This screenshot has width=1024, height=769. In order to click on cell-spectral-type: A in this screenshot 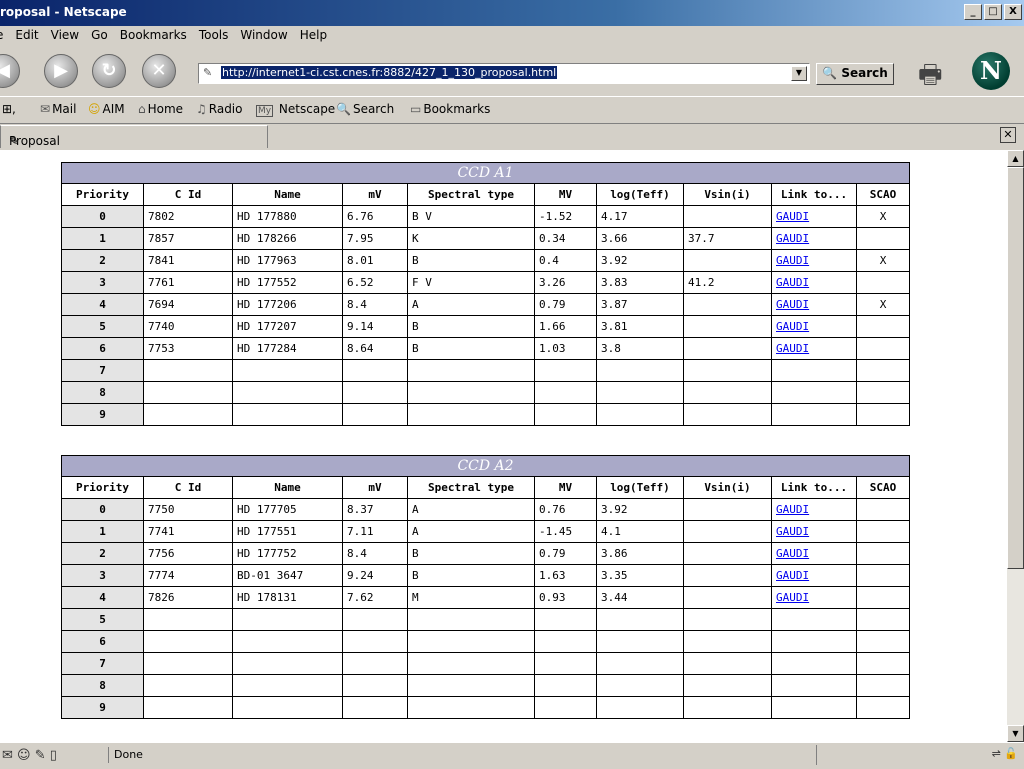, I will do `click(471, 304)`.